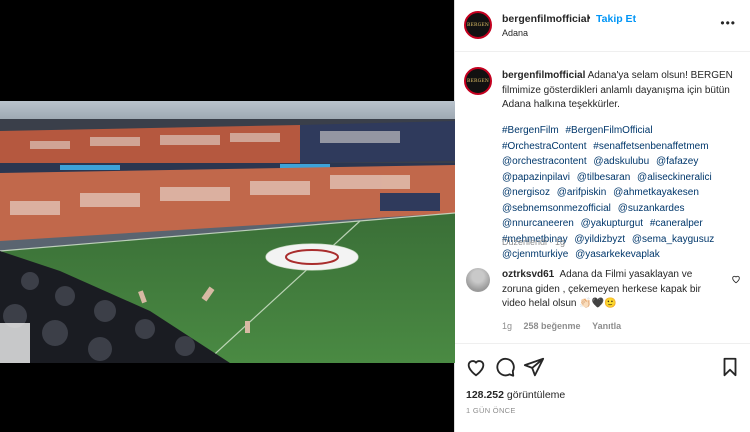 The height and width of the screenshot is (432, 750). I want to click on mention-link: @yasarkekevaplak, so click(617, 254).